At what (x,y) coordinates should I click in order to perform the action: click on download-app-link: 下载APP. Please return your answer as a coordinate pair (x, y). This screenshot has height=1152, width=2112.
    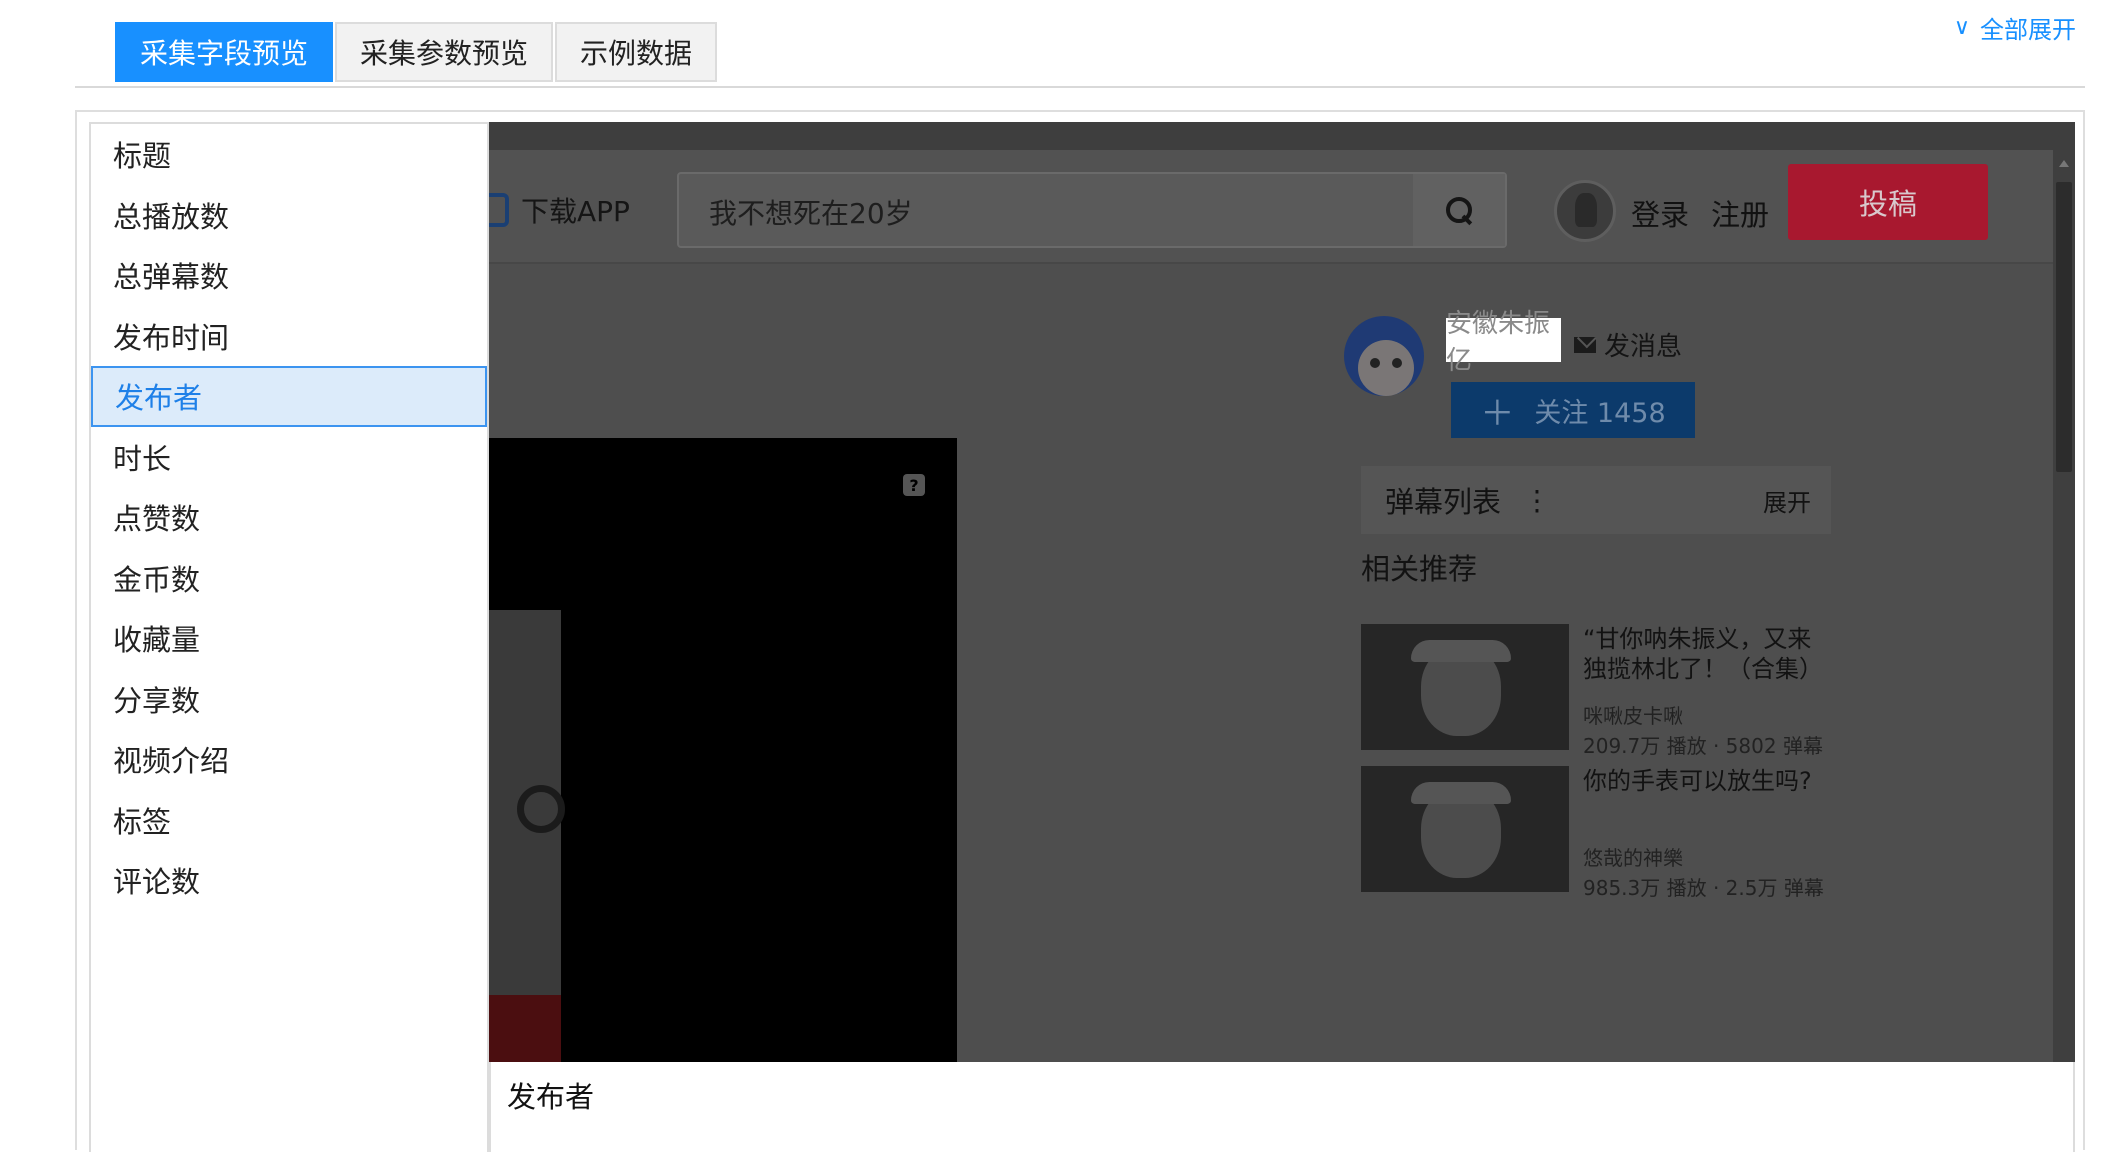
    Looking at the image, I should click on (559, 210).